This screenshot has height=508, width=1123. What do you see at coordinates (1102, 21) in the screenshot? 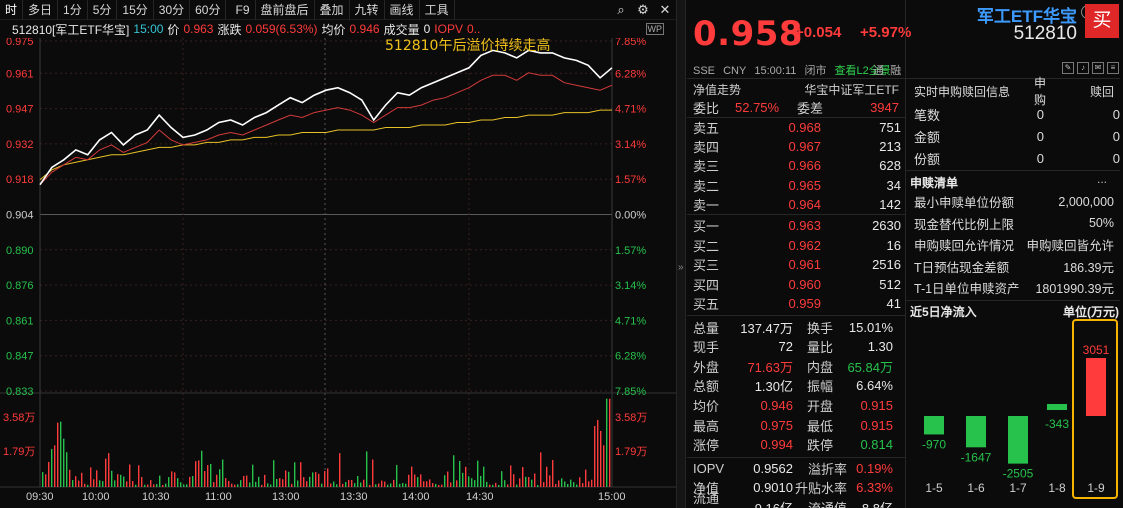
I see `buy-button: 买` at bounding box center [1102, 21].